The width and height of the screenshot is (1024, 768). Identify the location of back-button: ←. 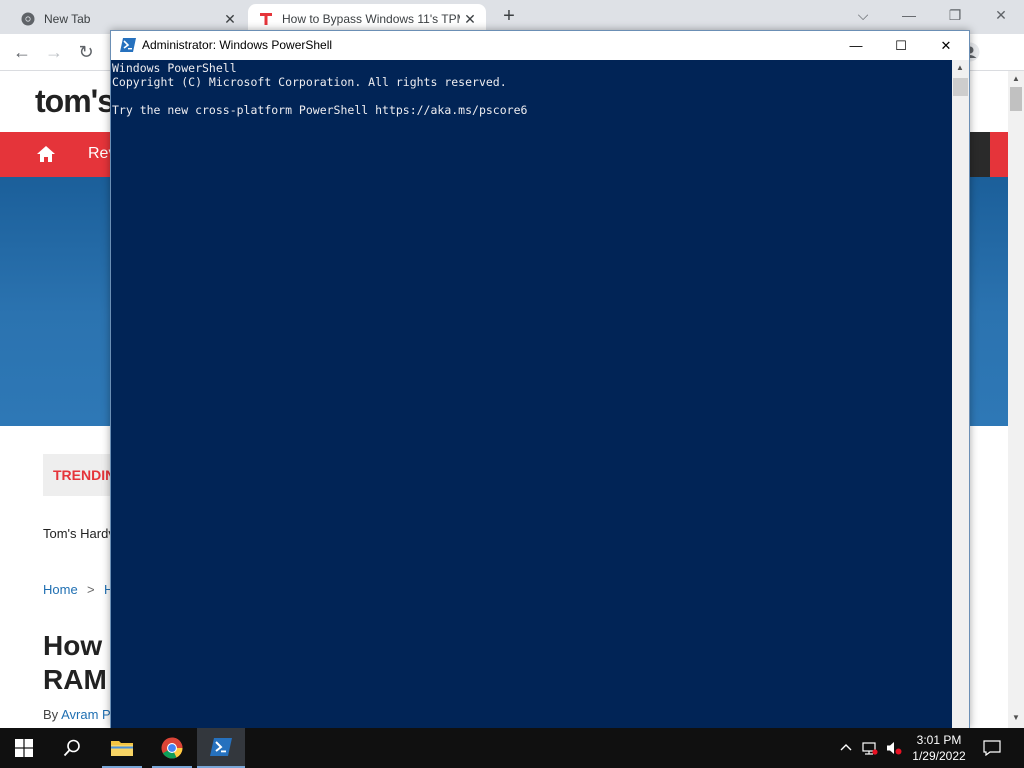
(22, 52).